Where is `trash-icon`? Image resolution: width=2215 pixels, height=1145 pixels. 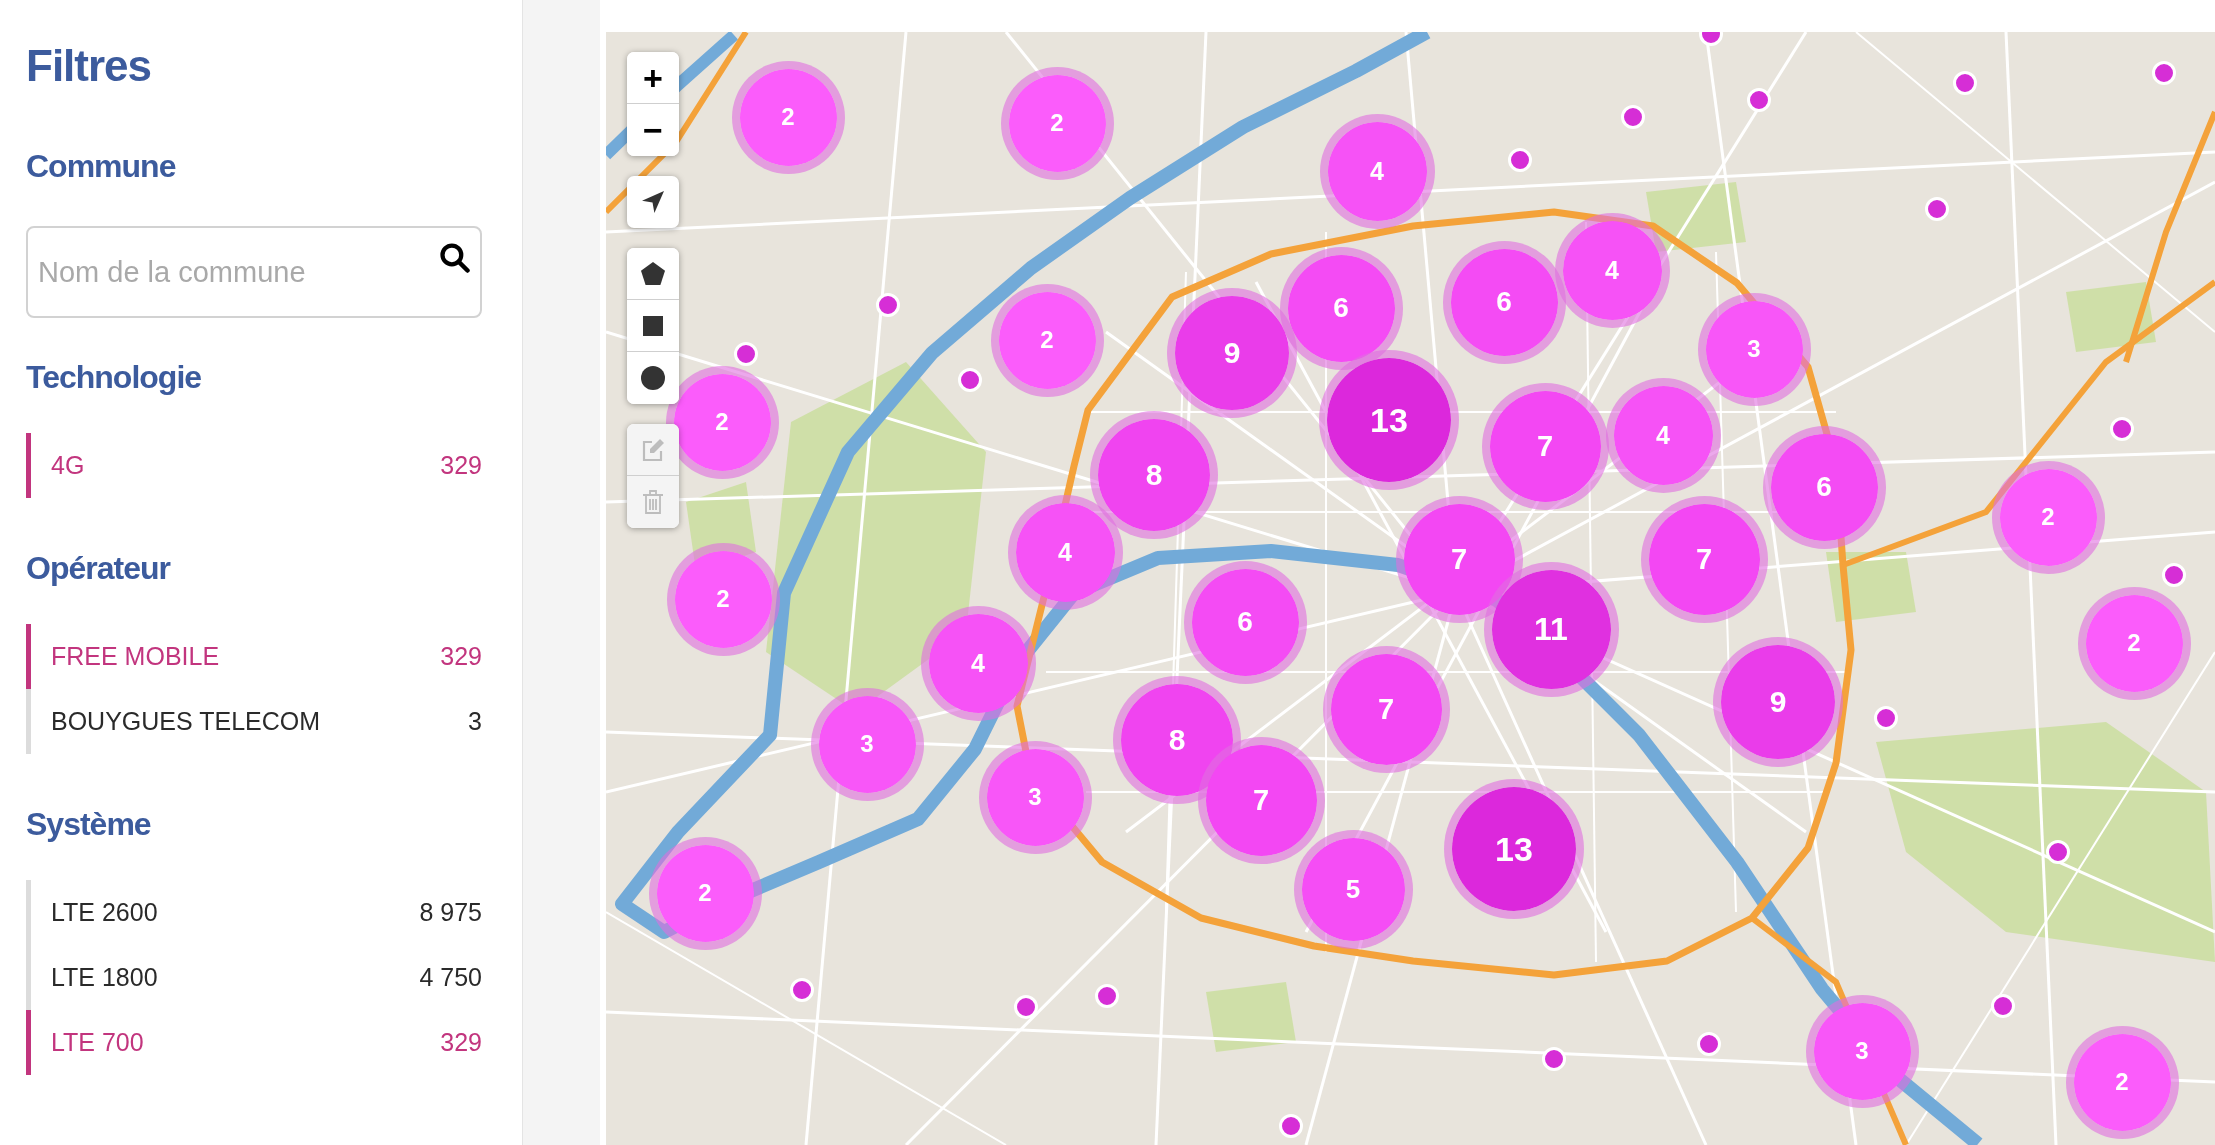
trash-icon is located at coordinates (653, 502).